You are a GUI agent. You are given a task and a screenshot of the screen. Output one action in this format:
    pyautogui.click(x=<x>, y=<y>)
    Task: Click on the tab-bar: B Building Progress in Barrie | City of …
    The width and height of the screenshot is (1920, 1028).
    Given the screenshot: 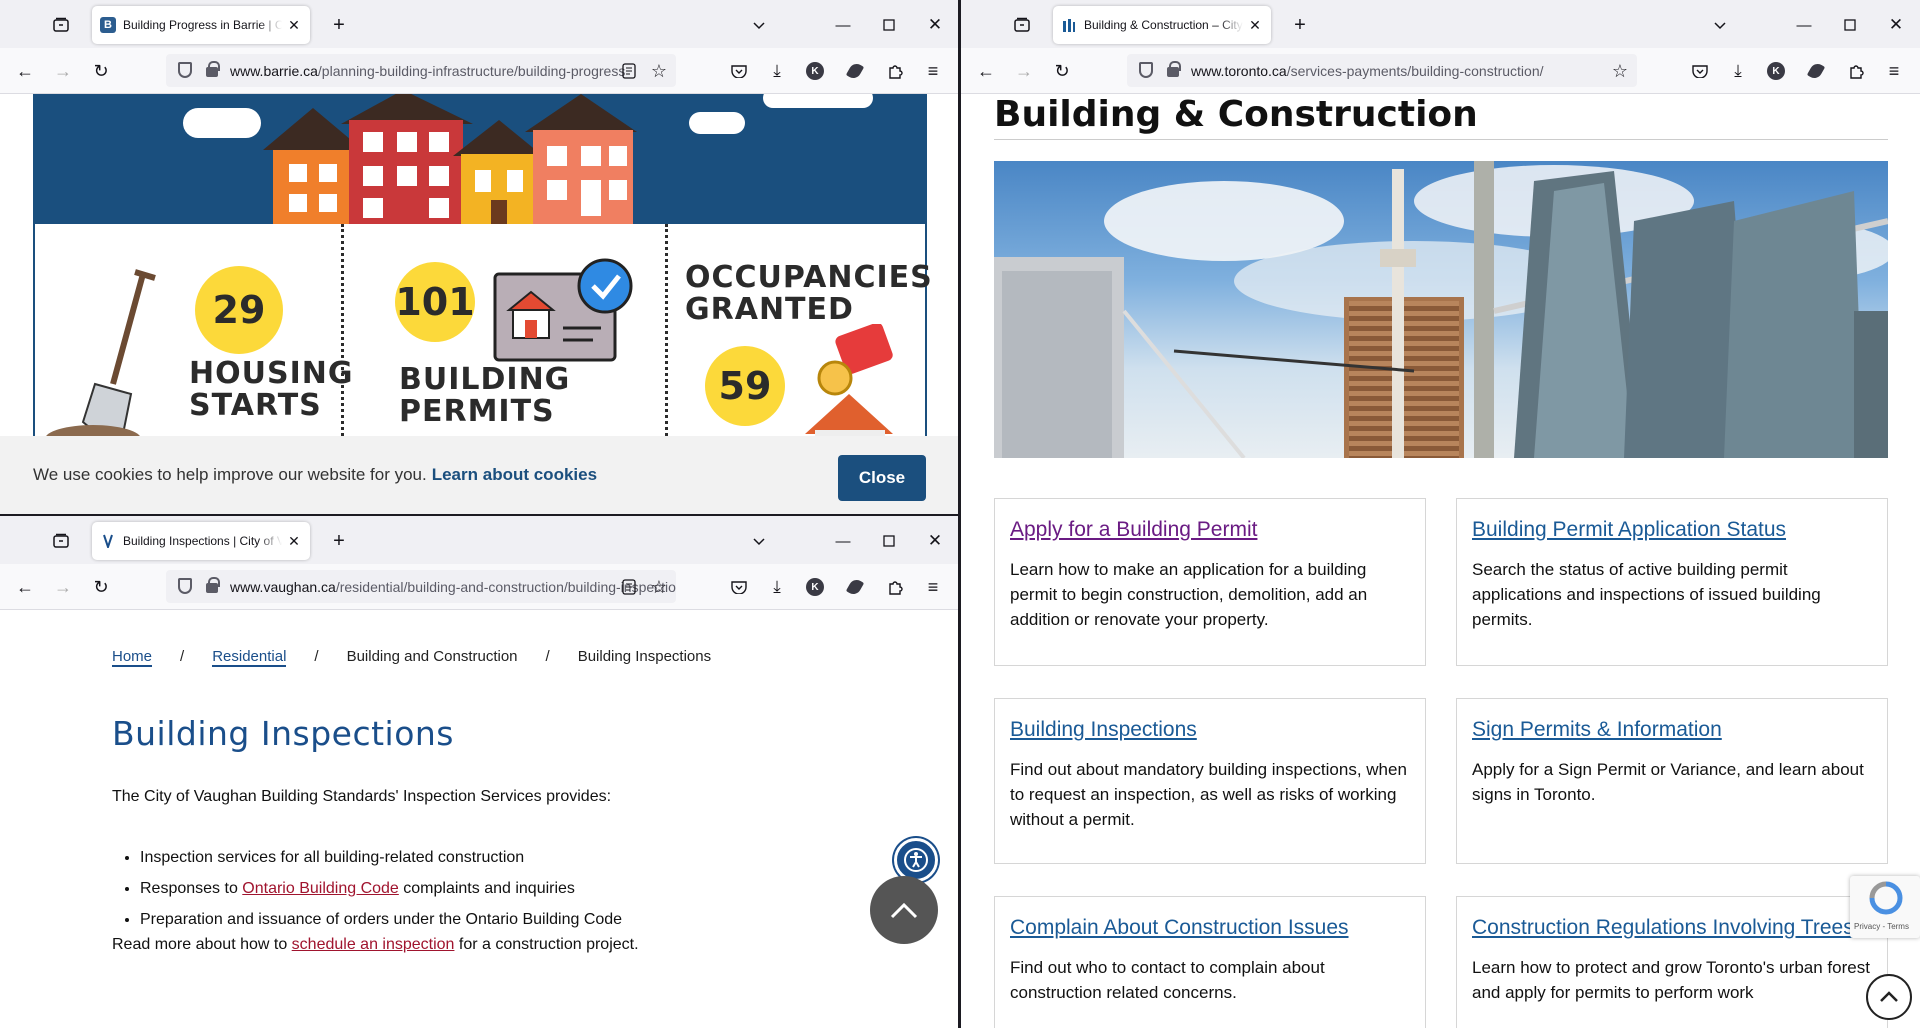 What is the action you would take?
    pyautogui.click(x=479, y=24)
    